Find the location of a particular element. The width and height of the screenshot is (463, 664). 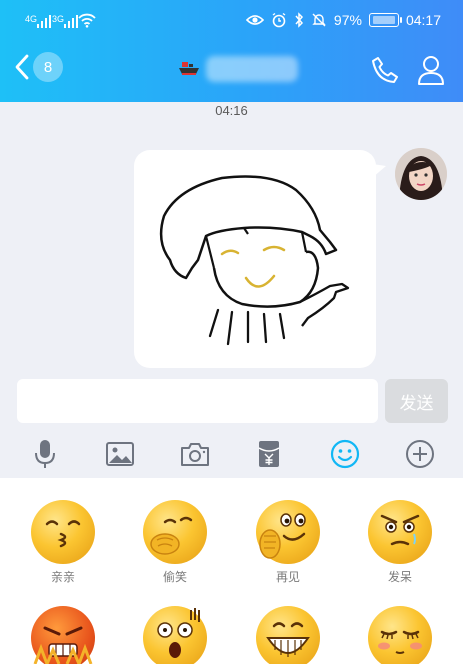

emoji-shy is located at coordinates (400, 635).